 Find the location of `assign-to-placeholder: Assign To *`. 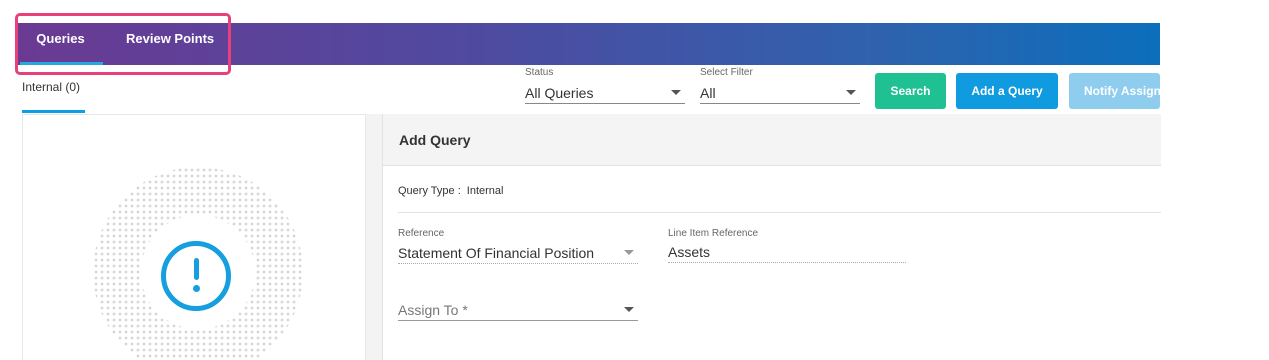

assign-to-placeholder: Assign To * is located at coordinates (433, 310).